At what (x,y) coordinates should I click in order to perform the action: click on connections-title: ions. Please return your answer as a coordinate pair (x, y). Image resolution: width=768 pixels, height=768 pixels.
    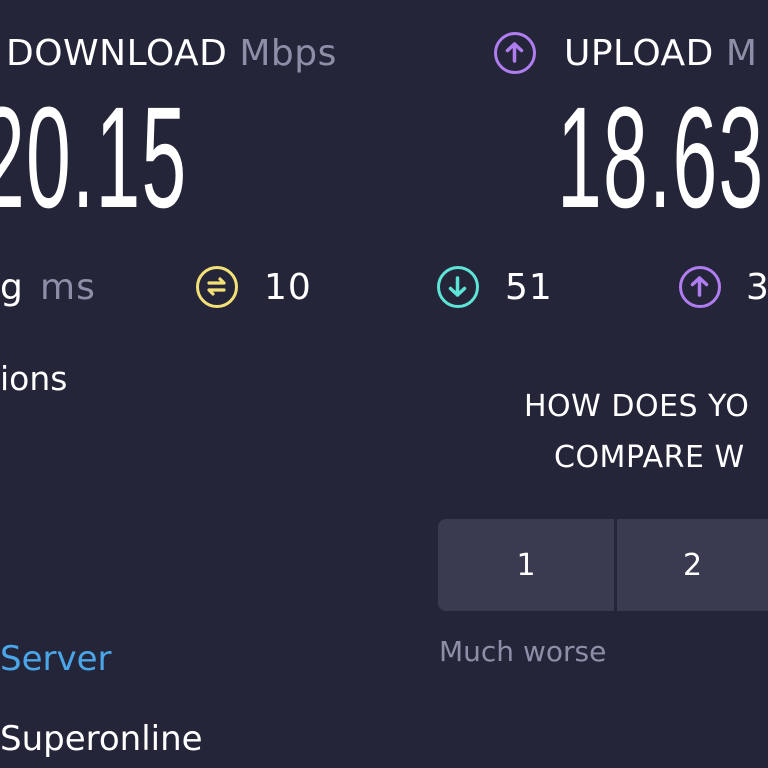
    Looking at the image, I should click on (34, 378).